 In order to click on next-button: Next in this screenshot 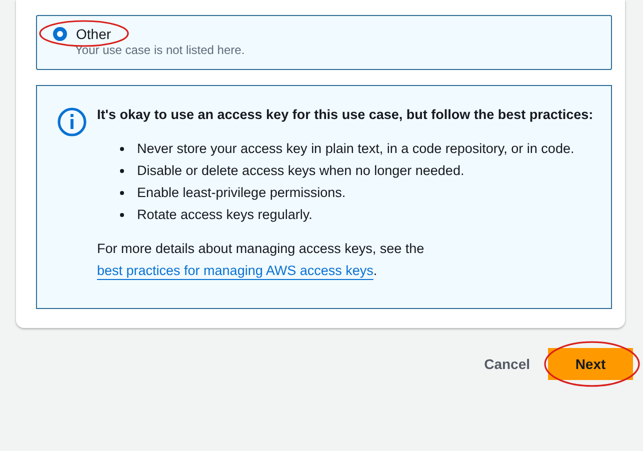, I will do `click(590, 364)`.